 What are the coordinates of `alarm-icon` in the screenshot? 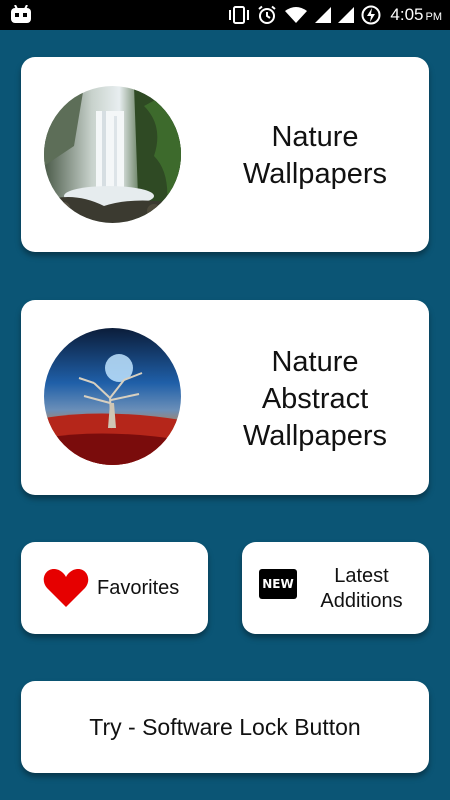 It's located at (267, 15).